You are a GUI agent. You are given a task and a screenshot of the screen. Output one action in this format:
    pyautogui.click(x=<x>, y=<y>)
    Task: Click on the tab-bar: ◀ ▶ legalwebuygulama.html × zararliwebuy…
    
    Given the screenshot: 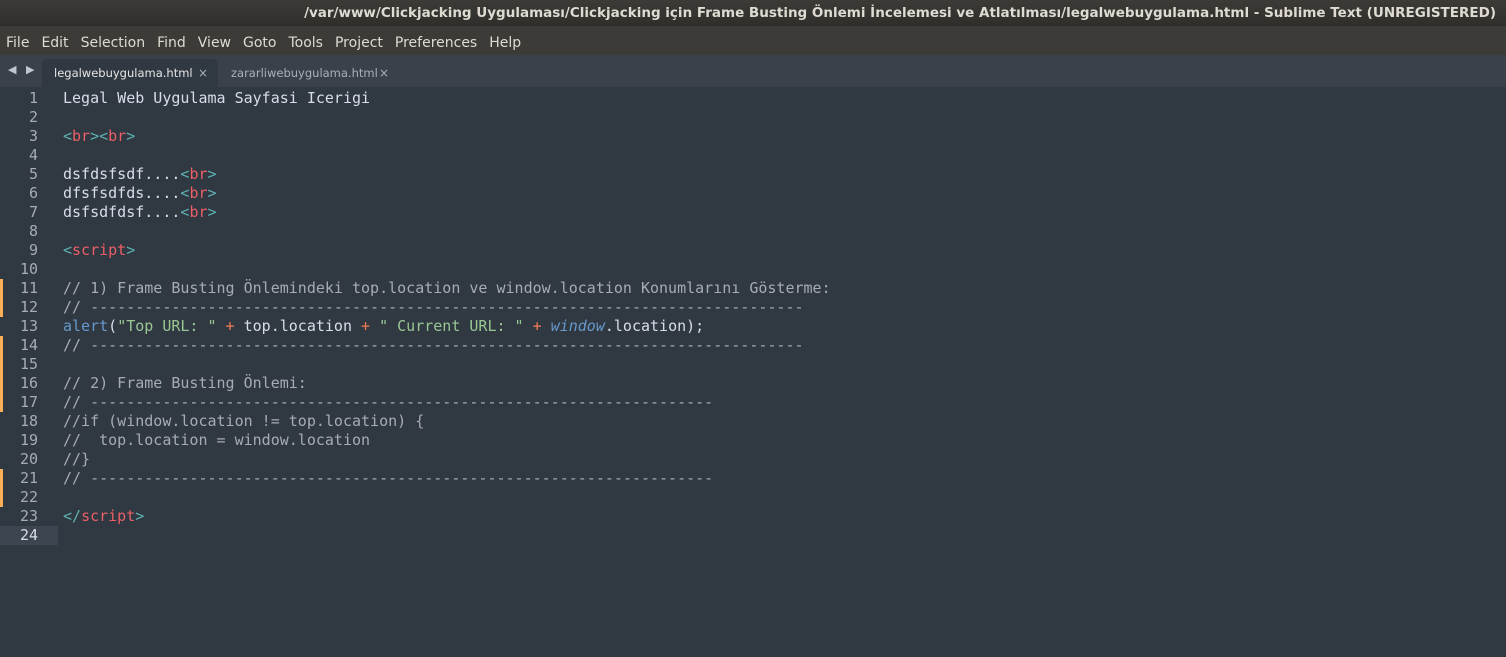 What is the action you would take?
    pyautogui.click(x=753, y=71)
    